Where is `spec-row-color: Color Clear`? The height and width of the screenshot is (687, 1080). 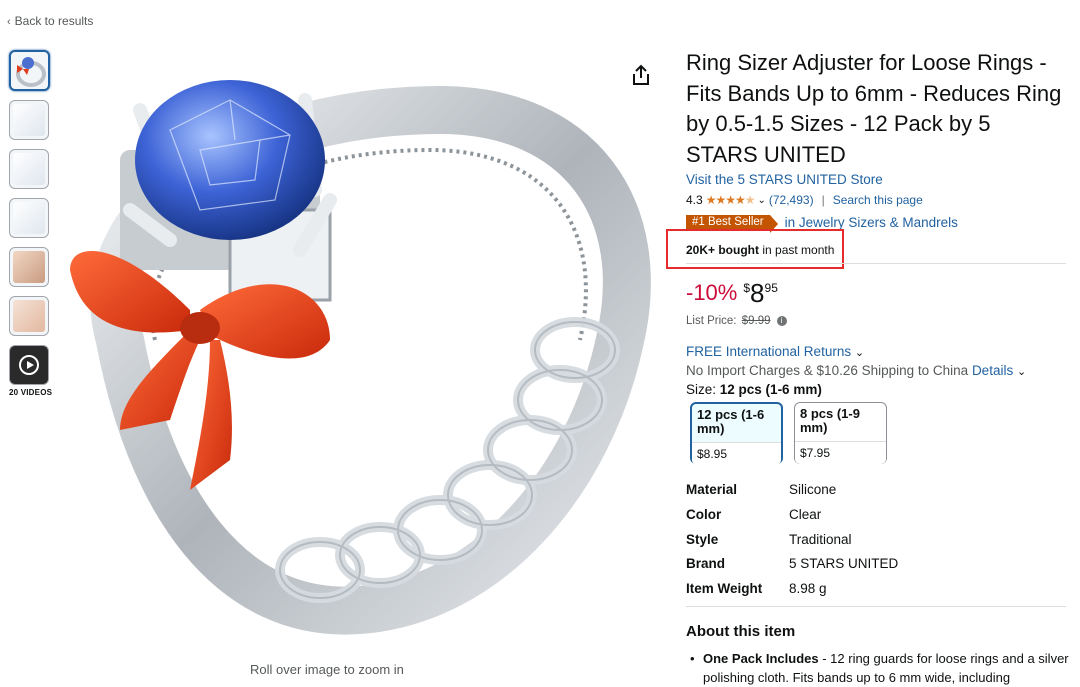 spec-row-color: Color Clear is located at coordinates (792, 519).